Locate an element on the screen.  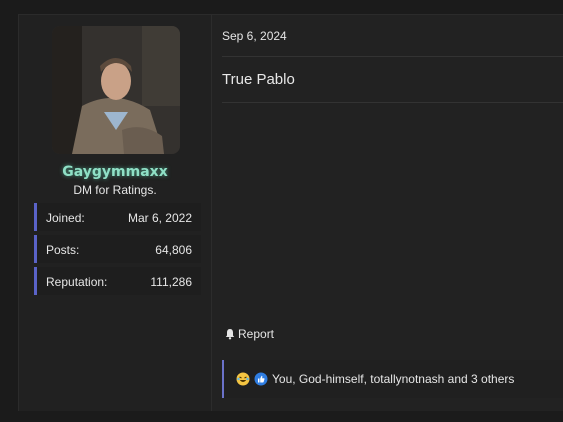
post-date: Sep 6, 2024 is located at coordinates (254, 36).